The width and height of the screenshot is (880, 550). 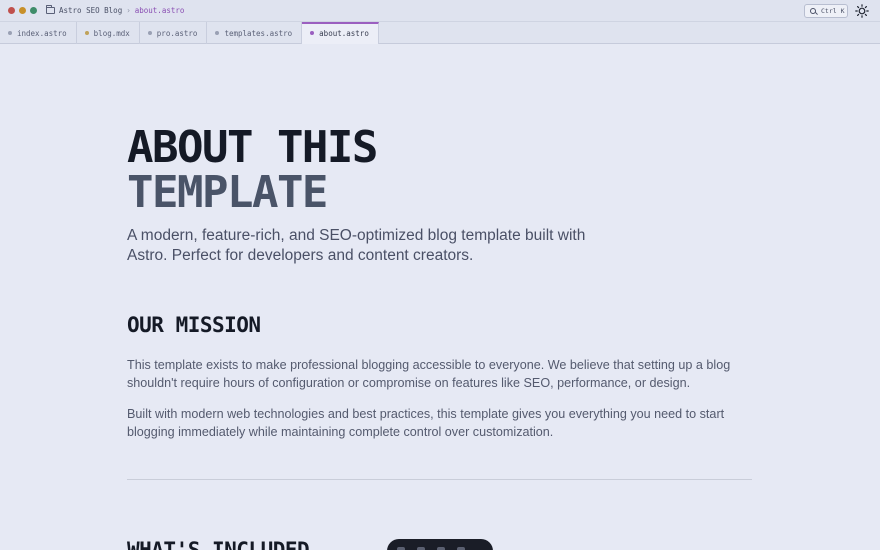 I want to click on tab-label: about.astro, so click(x=344, y=33).